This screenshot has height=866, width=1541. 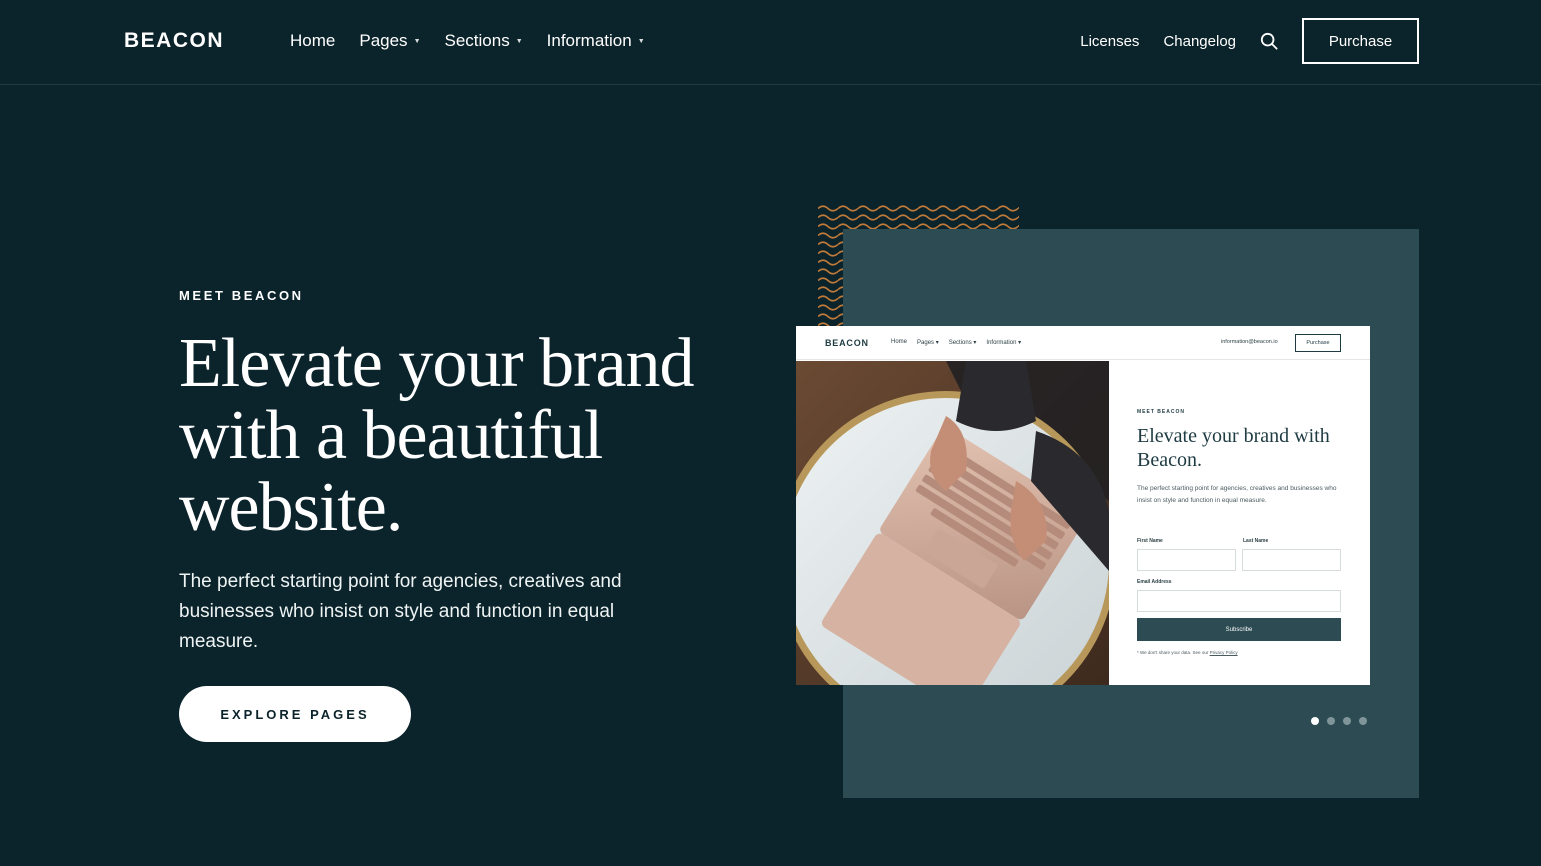 I want to click on preview-eyebrow: MEET BEACON, so click(x=1161, y=412).